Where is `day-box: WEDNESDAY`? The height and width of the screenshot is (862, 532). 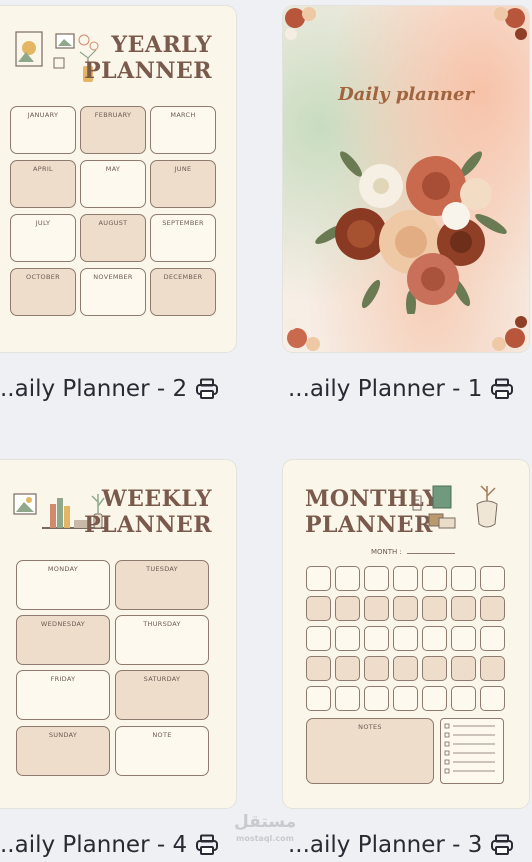
day-box: WEDNESDAY is located at coordinates (63, 640).